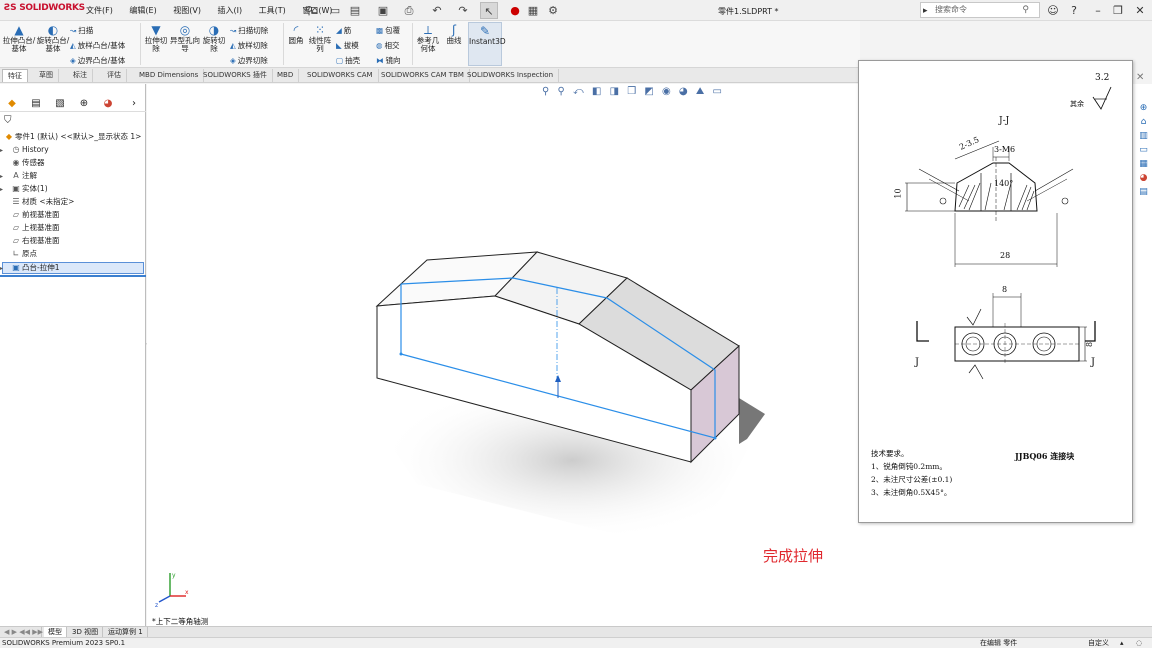 The width and height of the screenshot is (1152, 648). What do you see at coordinates (249, 30) in the screenshot?
I see `swept-cut-button: ↝ 扫描切除` at bounding box center [249, 30].